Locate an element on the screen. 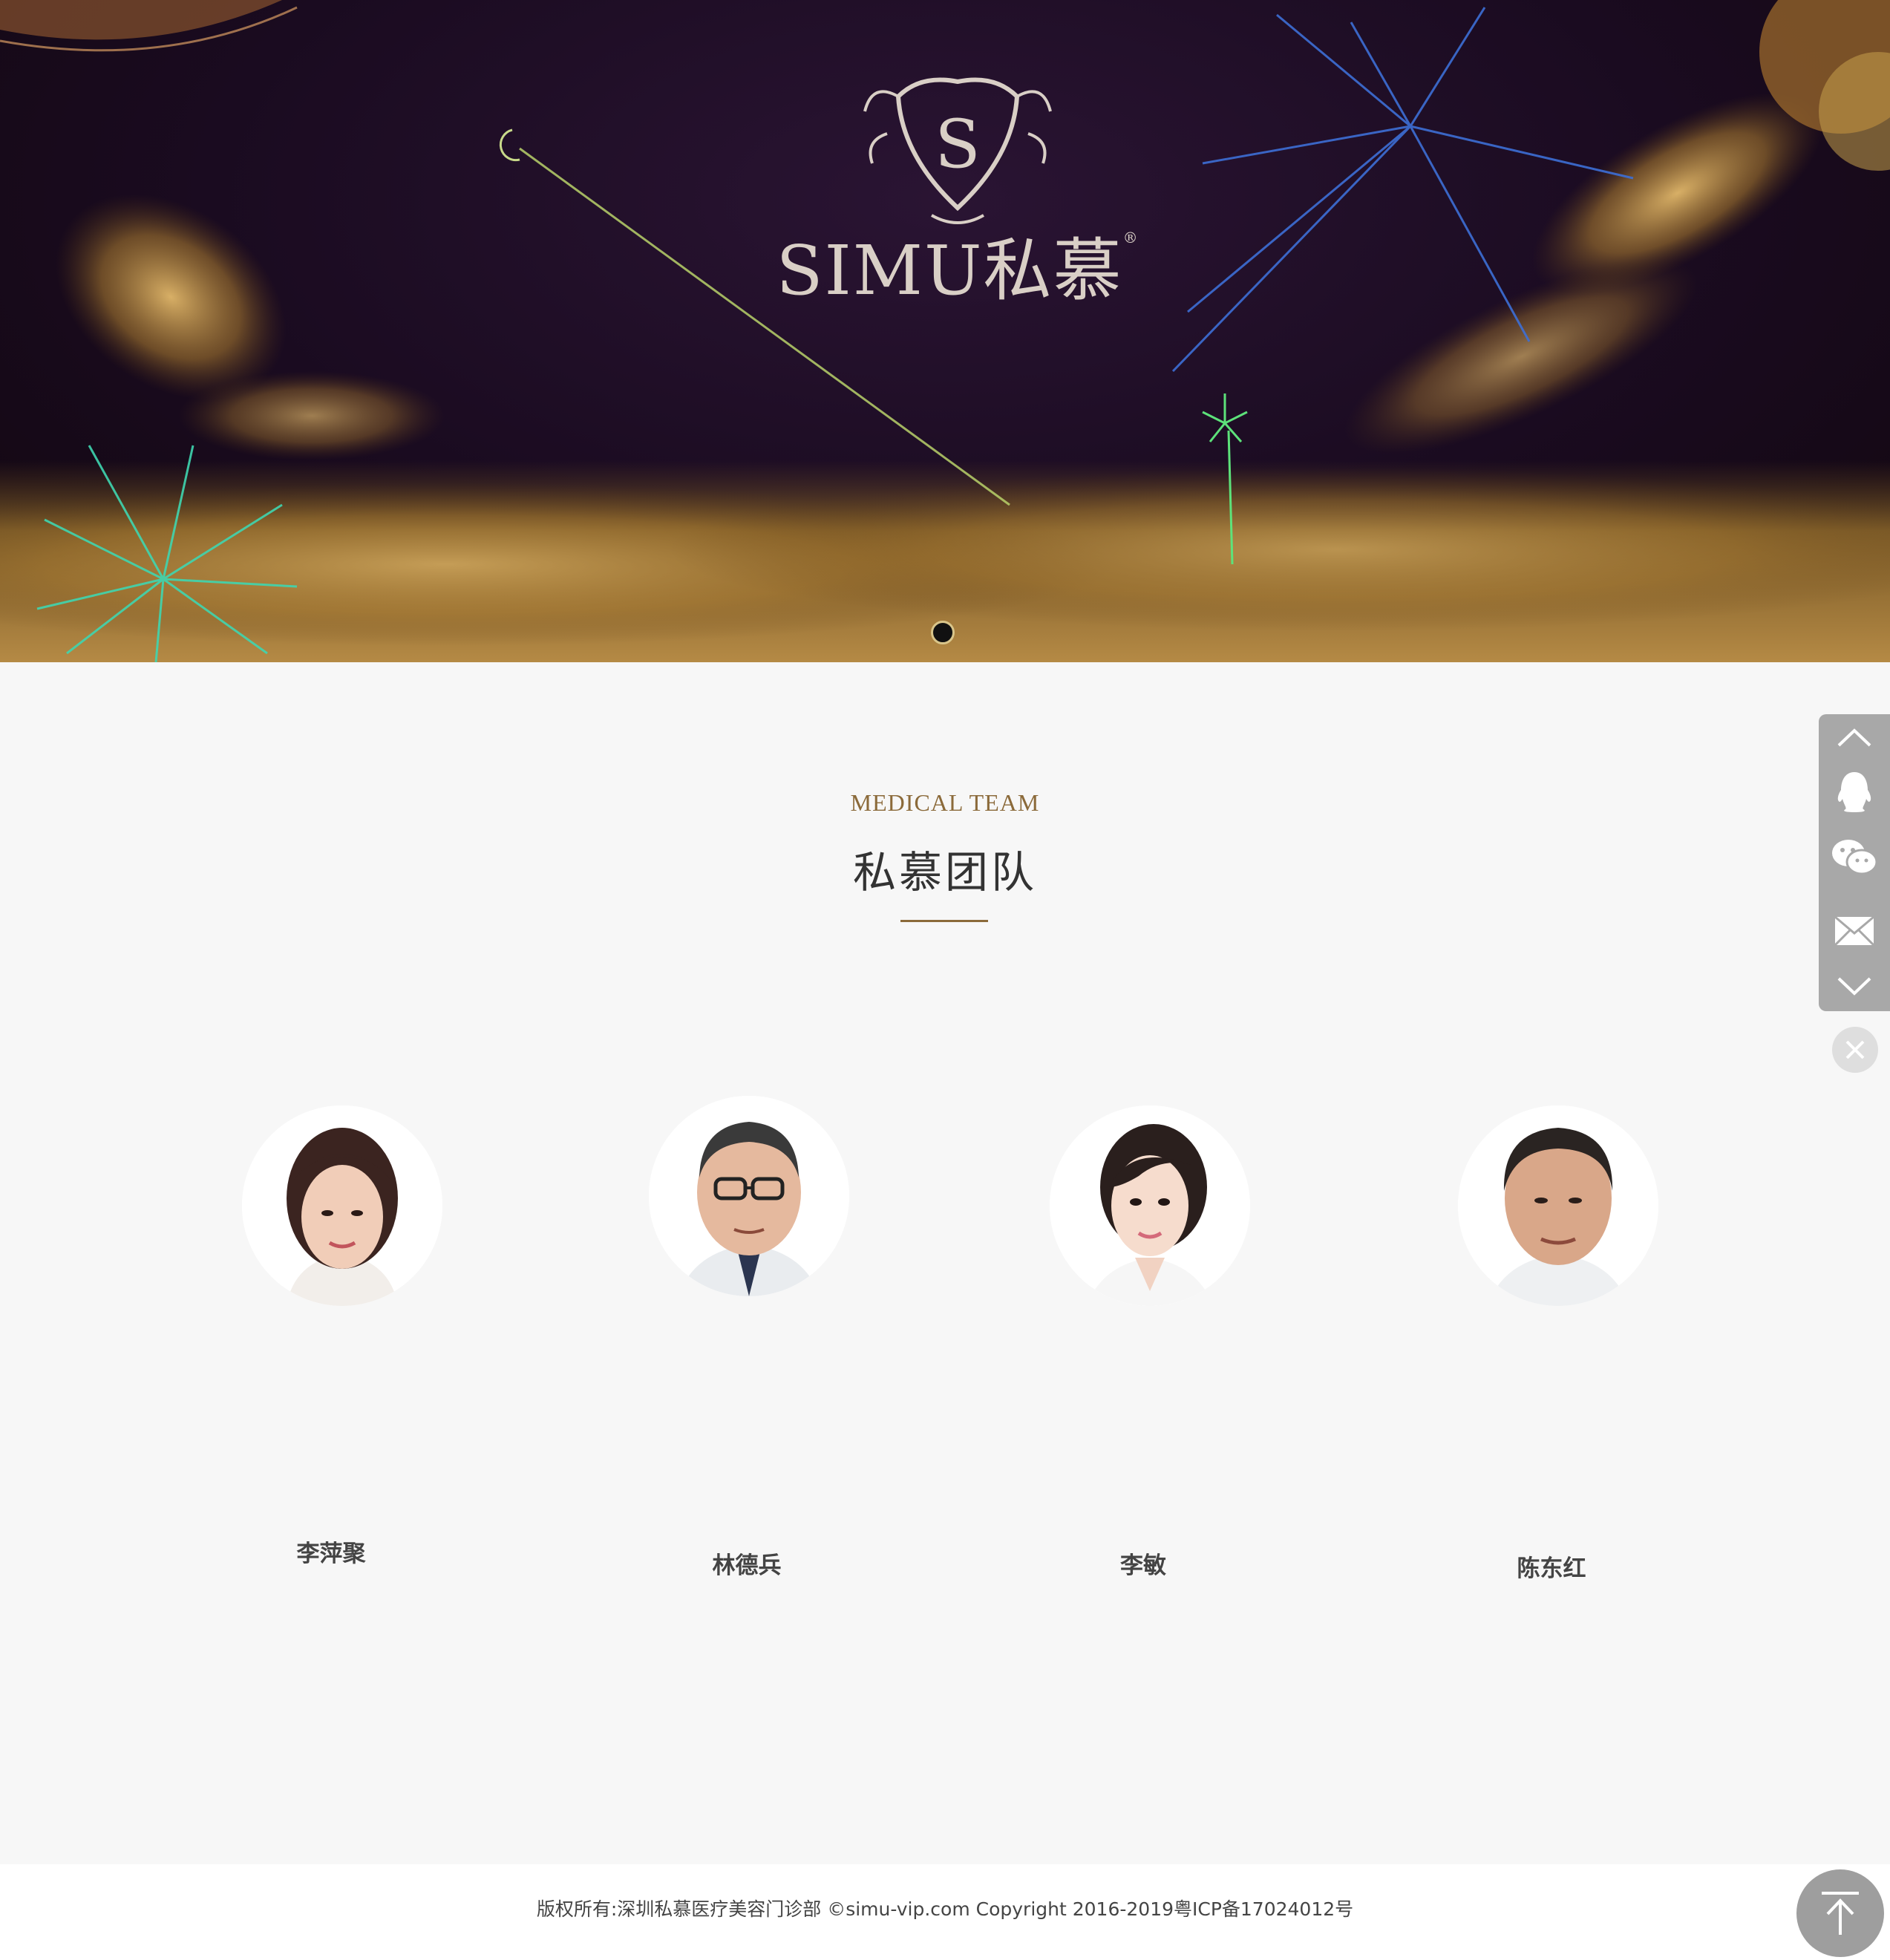 This screenshot has width=1890, height=1960. brand-logo: S SIMU私慕® is located at coordinates (958, 189).